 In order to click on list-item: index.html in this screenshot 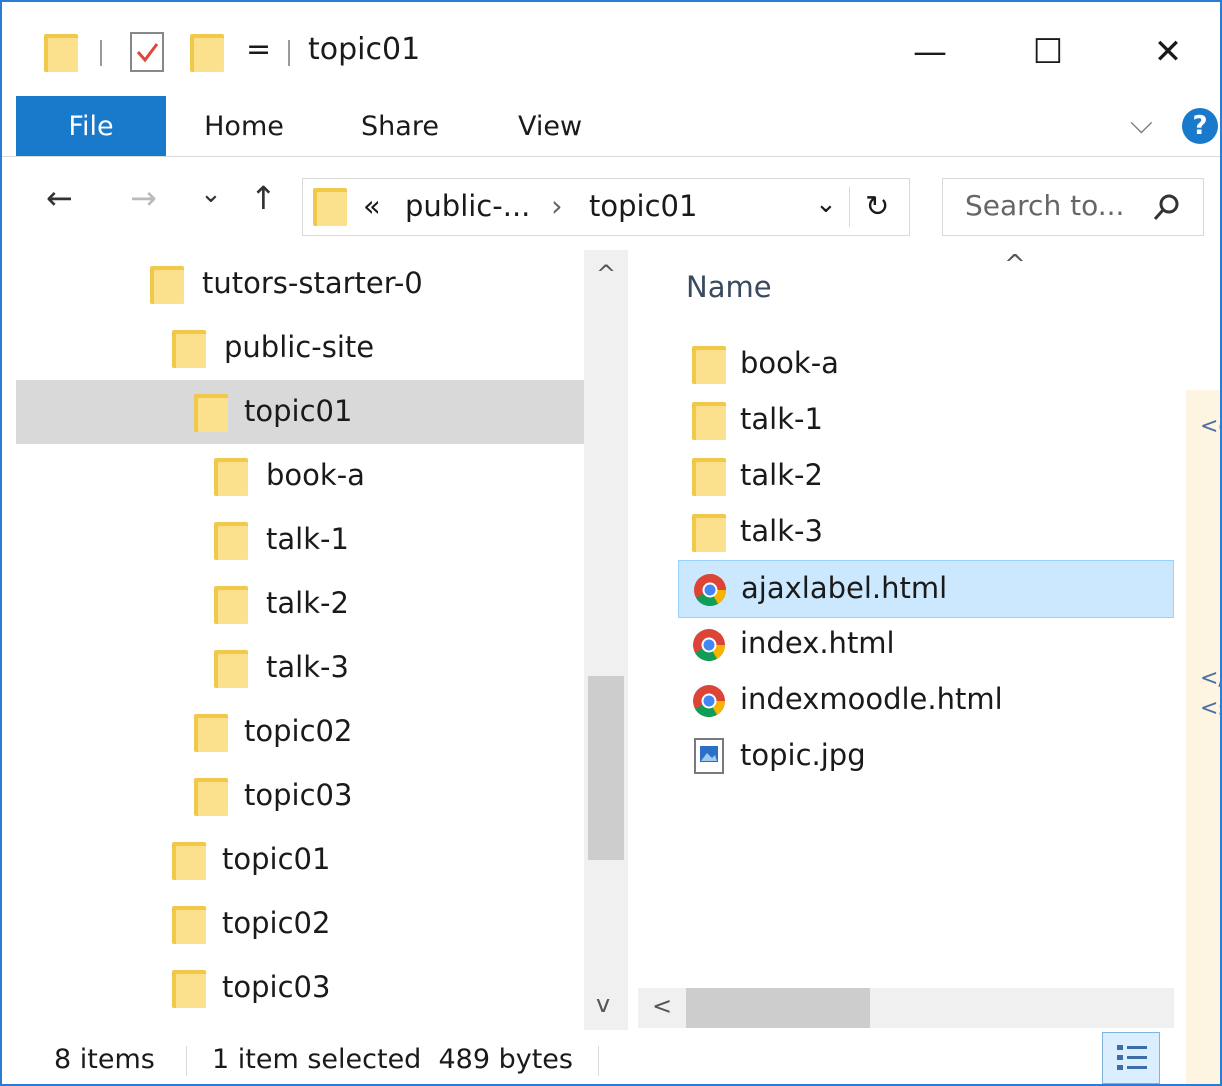, I will do `click(926, 645)`.